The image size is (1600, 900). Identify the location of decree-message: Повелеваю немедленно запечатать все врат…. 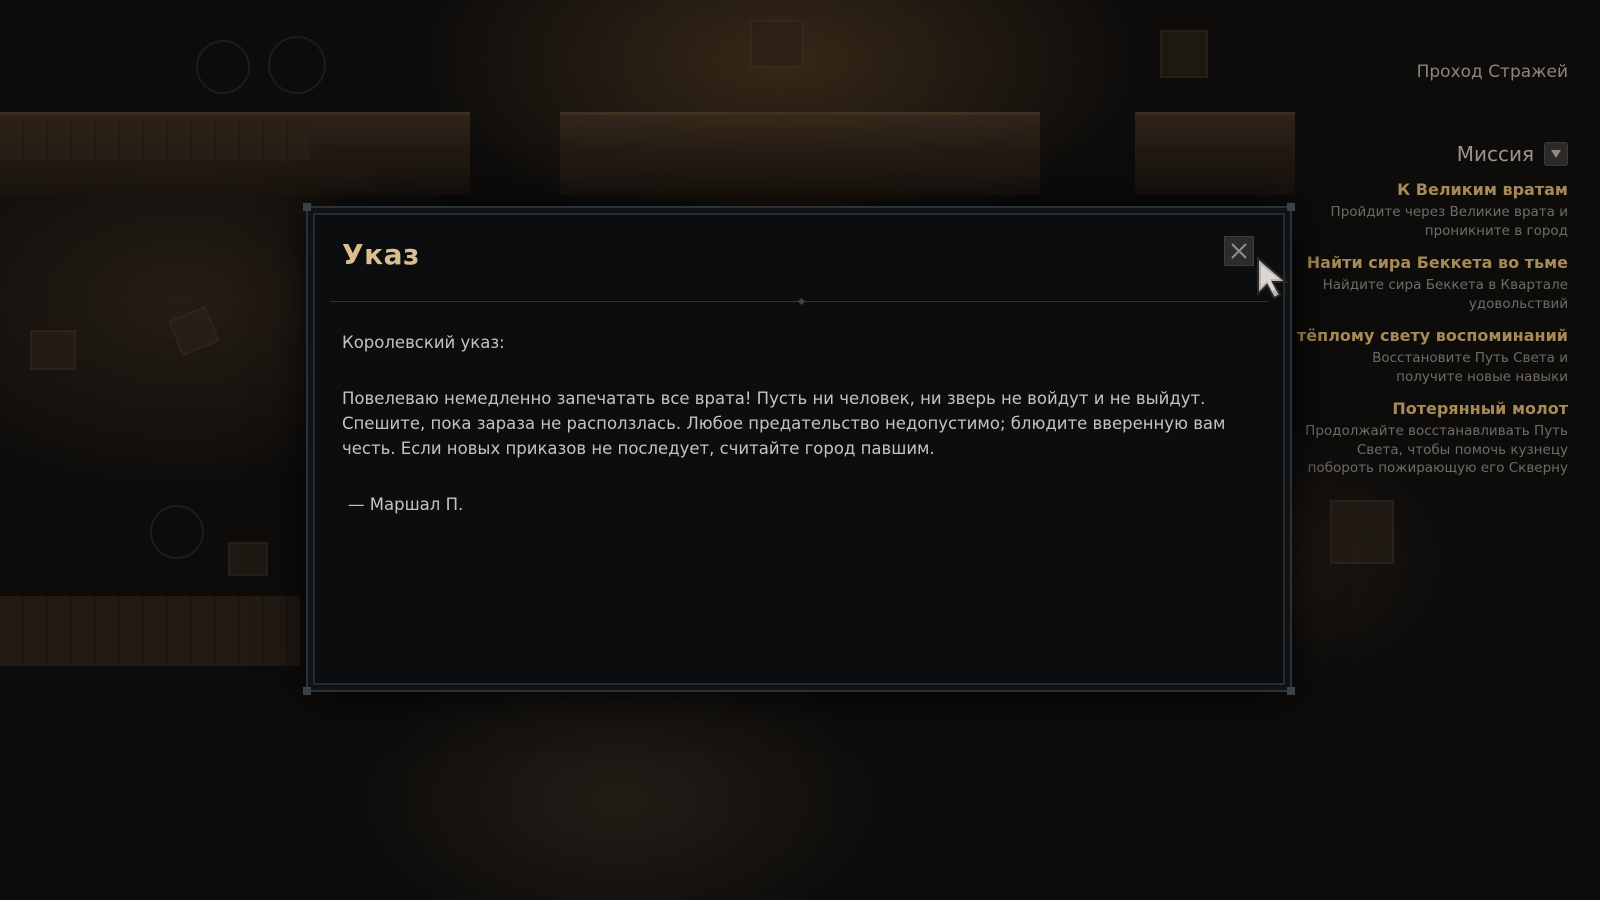
(784, 423).